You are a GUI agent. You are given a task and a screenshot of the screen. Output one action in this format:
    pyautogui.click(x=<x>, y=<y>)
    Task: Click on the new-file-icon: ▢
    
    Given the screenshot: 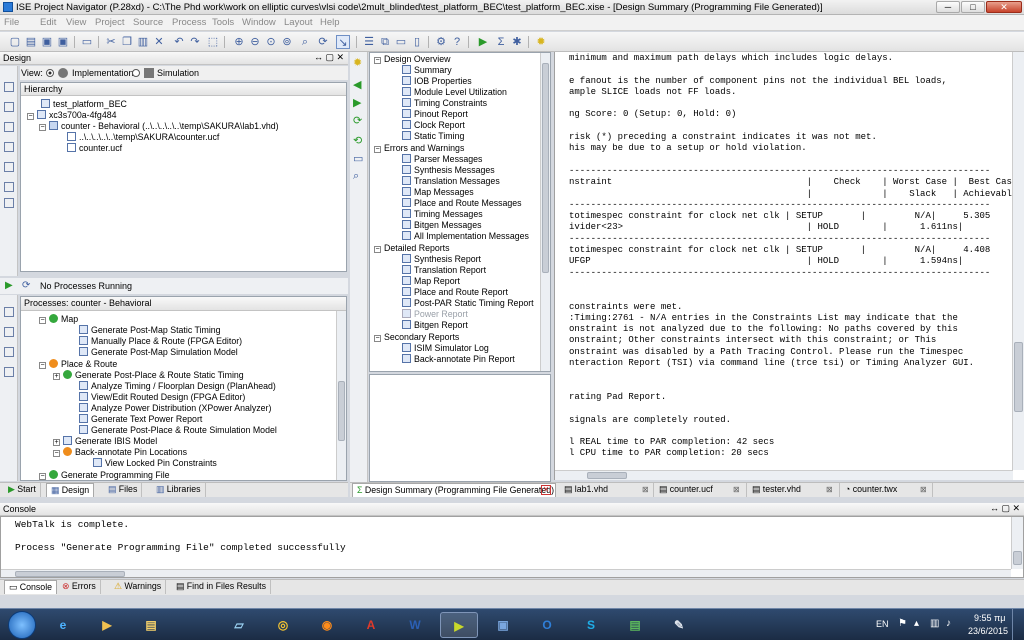 What is the action you would take?
    pyautogui.click(x=15, y=42)
    